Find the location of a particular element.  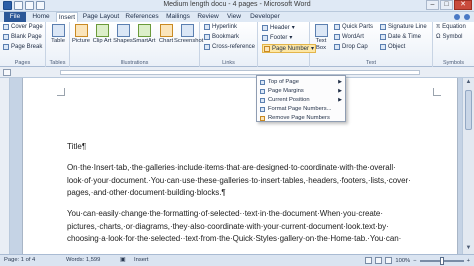

quick-parts-button: Quick Parts is located at coordinates (353, 27).